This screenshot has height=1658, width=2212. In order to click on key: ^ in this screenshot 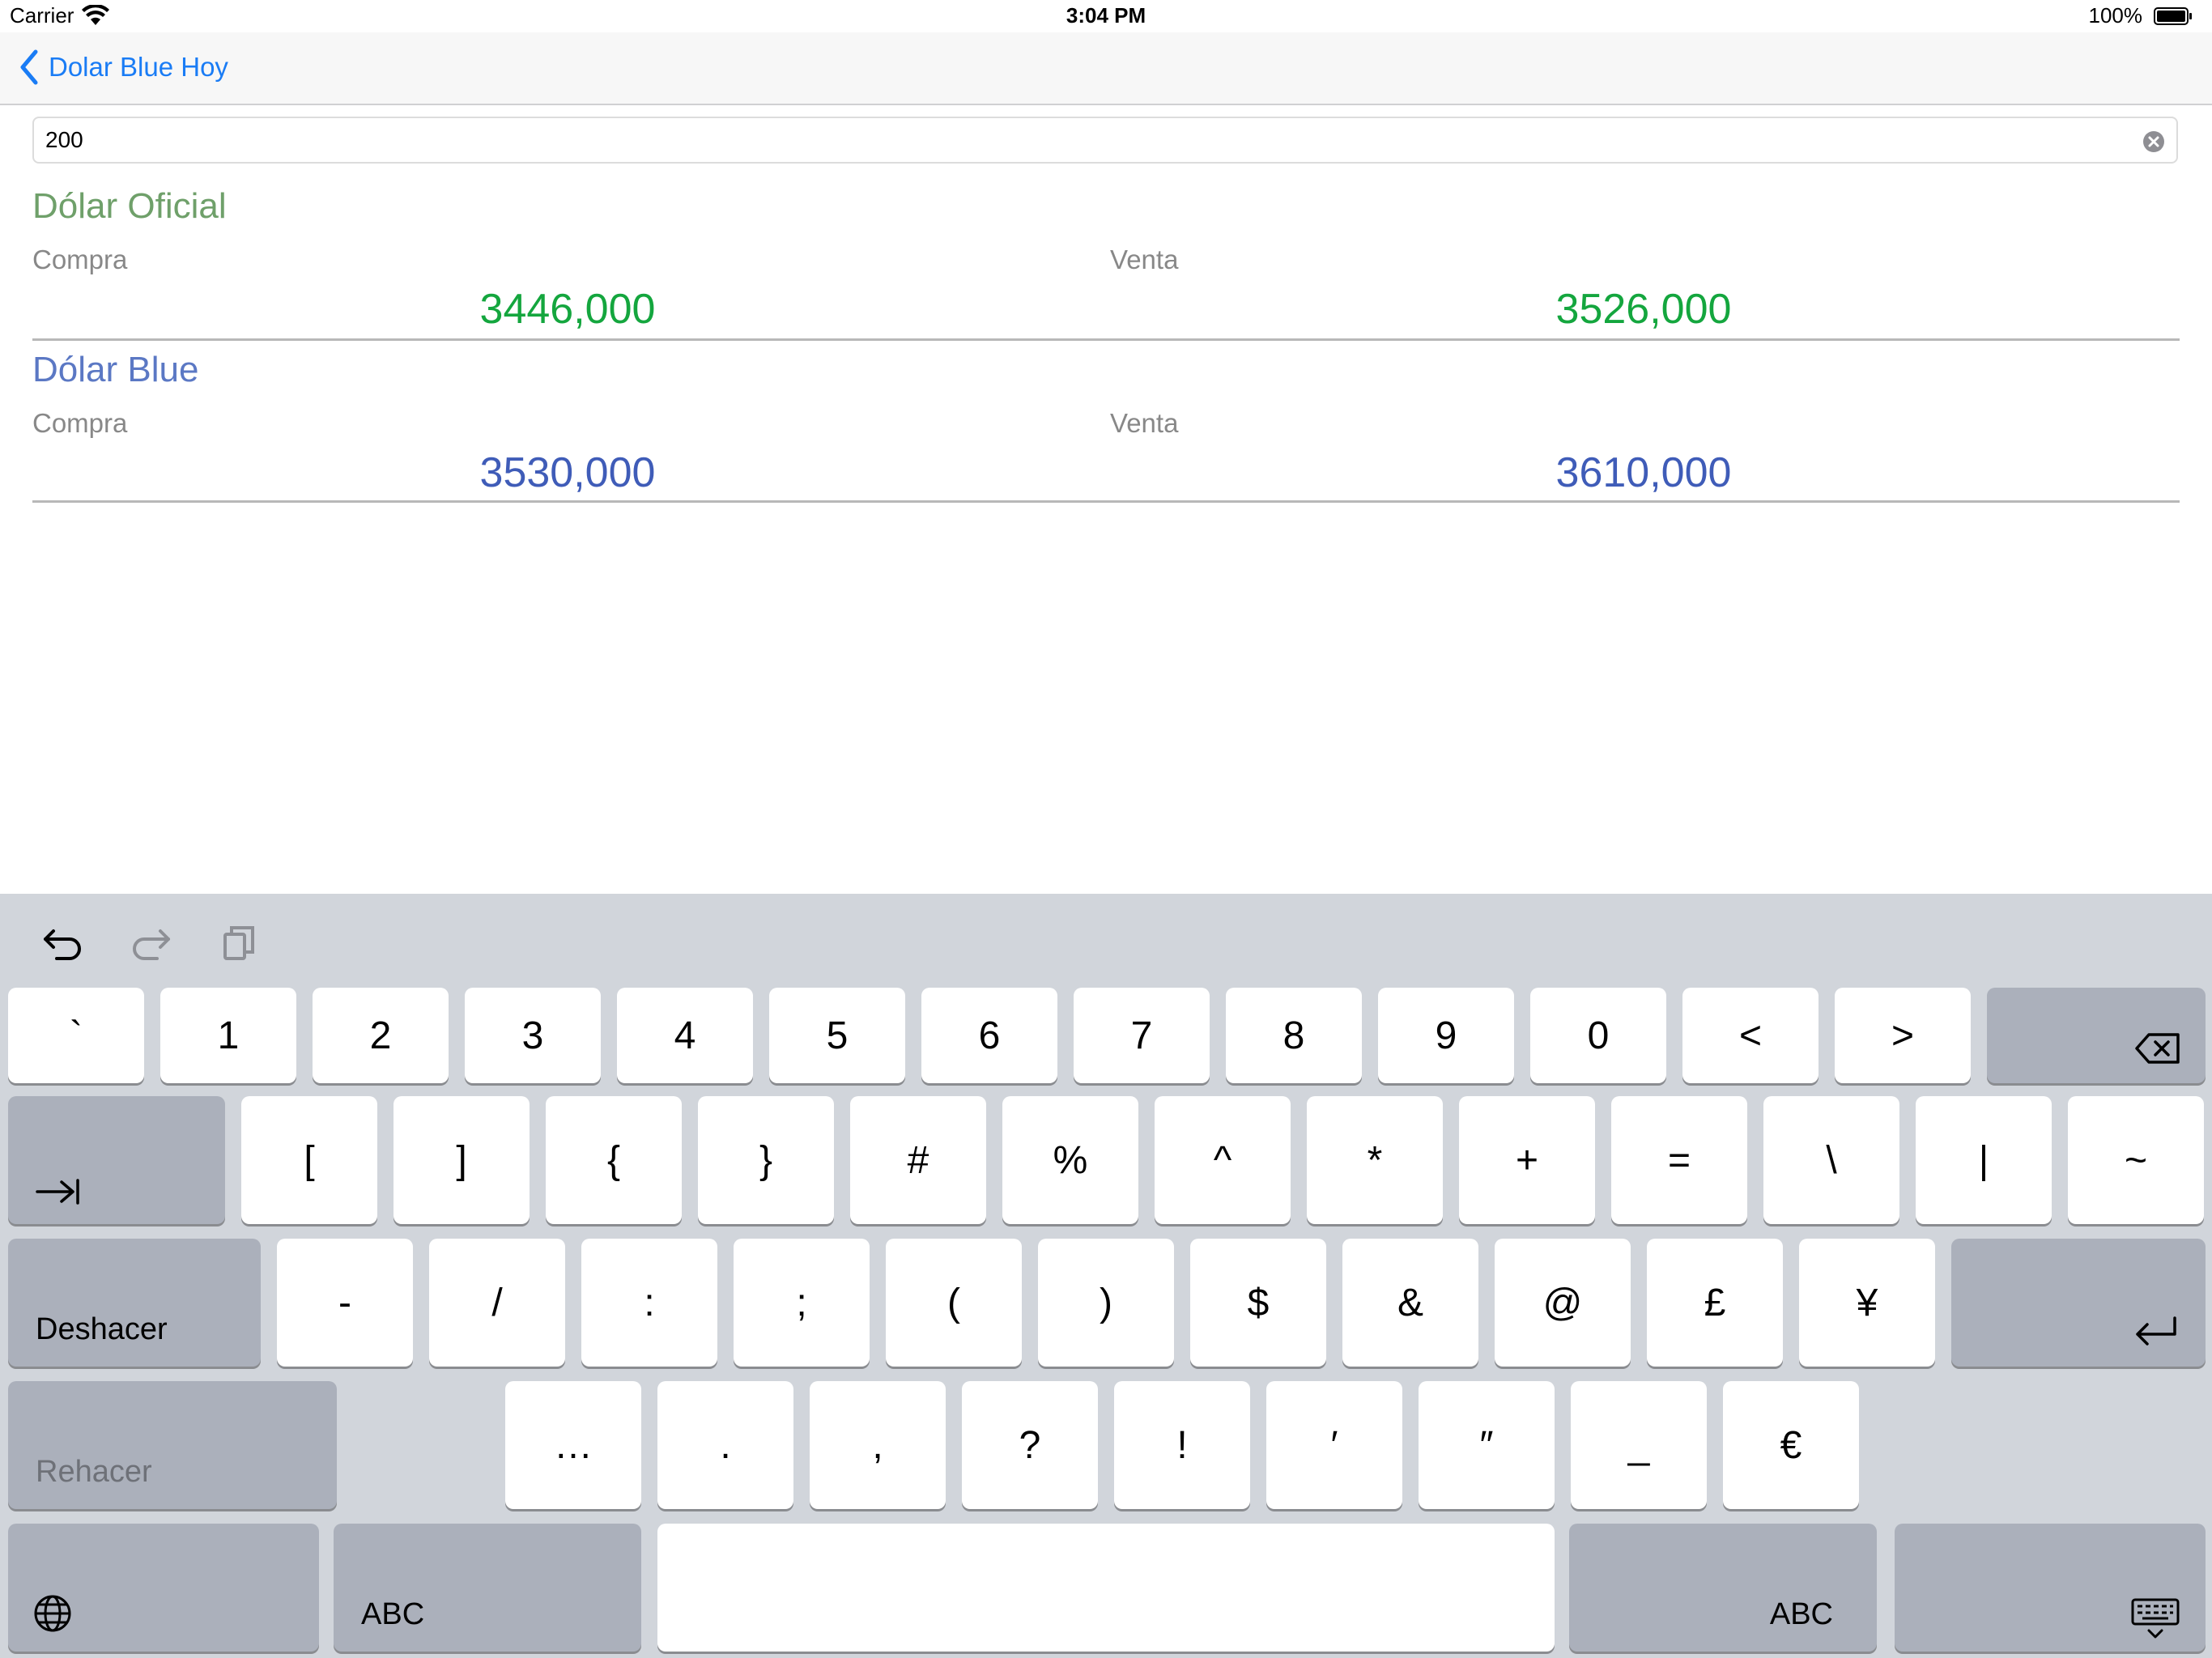, I will do `click(1223, 1160)`.